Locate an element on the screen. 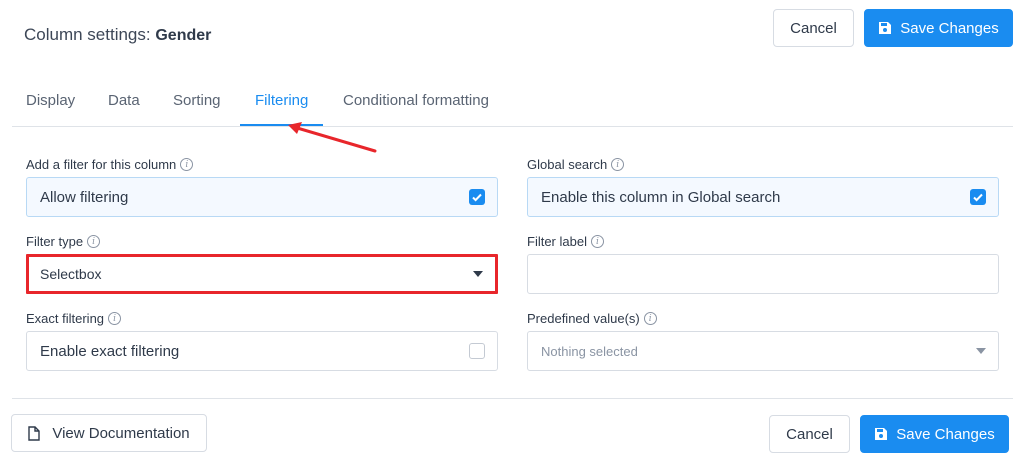  exact-filtering-checkbox-field: Enable exact filtering is located at coordinates (262, 351).